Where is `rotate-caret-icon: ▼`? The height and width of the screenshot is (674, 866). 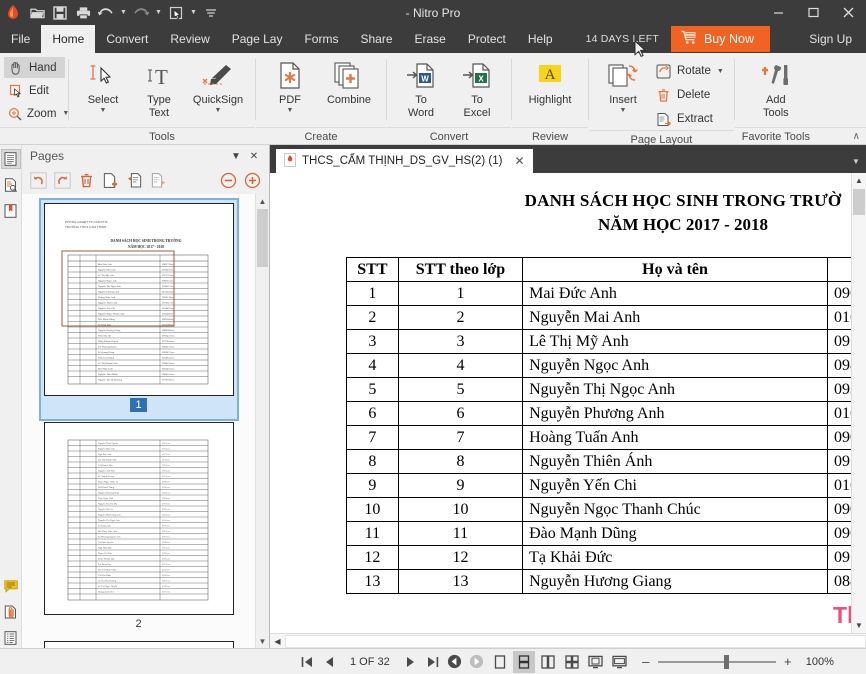 rotate-caret-icon: ▼ is located at coordinates (720, 71).